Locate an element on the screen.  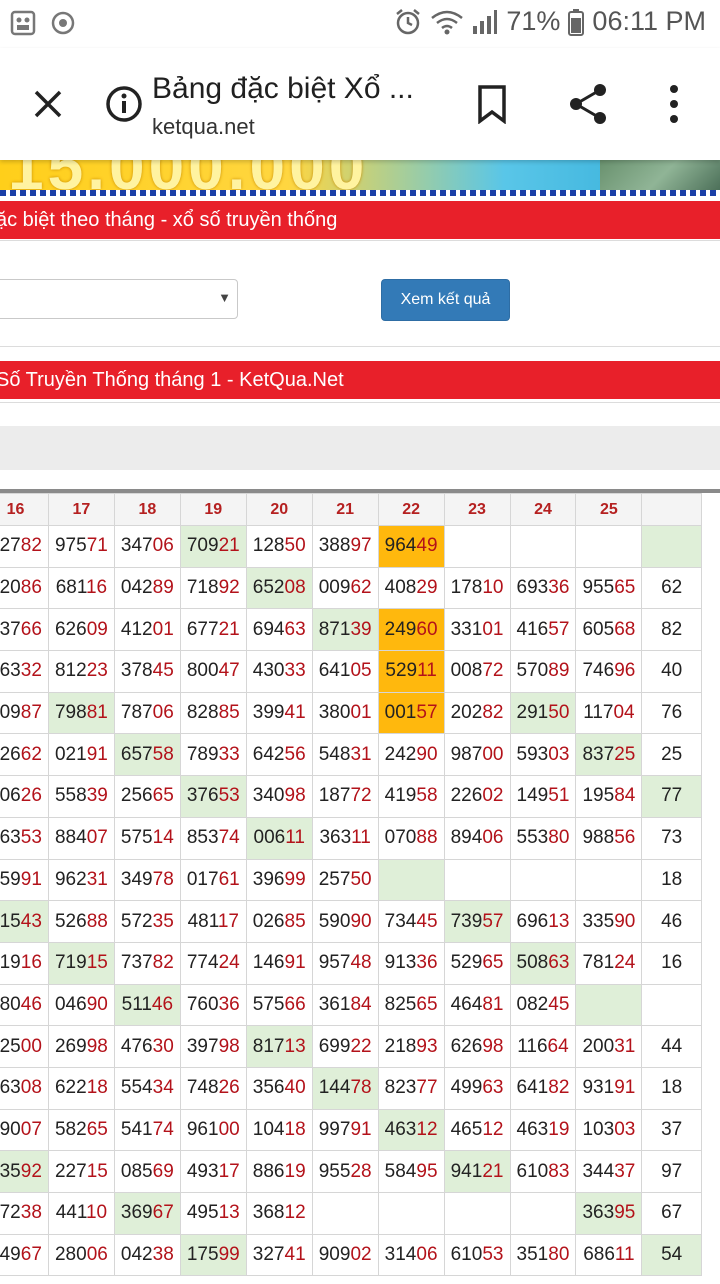
last-two-digits: 24 is located at coordinates (229, 963).